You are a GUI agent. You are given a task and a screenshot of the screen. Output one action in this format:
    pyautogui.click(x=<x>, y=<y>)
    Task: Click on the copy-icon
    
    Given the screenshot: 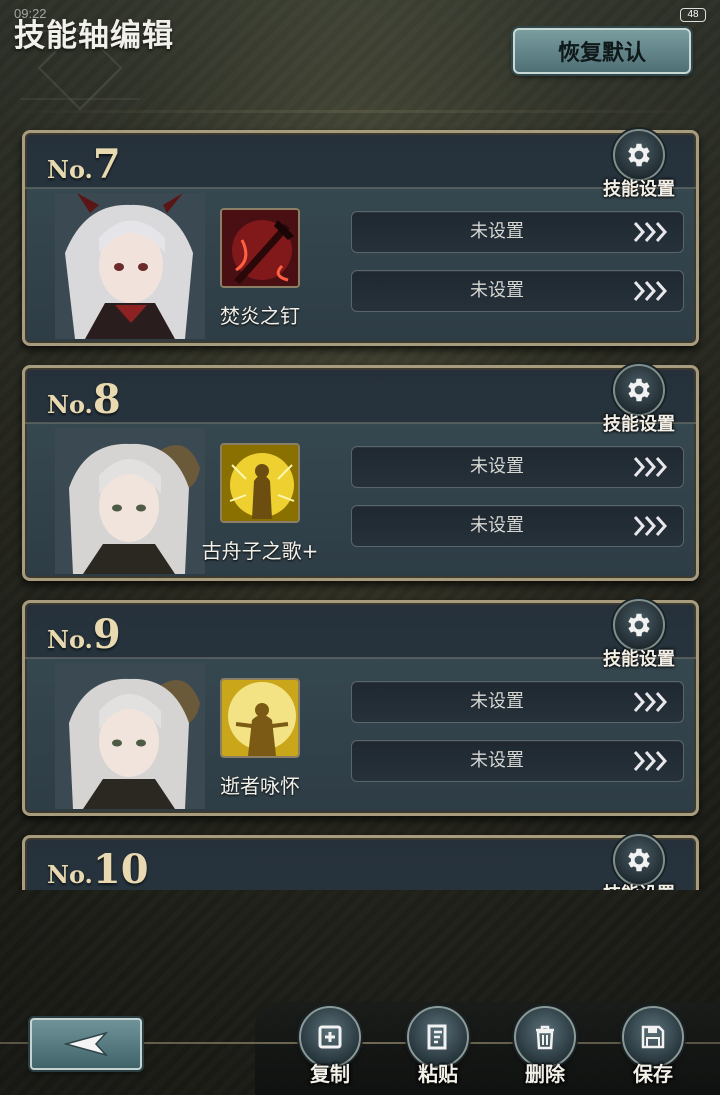 What is the action you would take?
    pyautogui.click(x=330, y=1037)
    